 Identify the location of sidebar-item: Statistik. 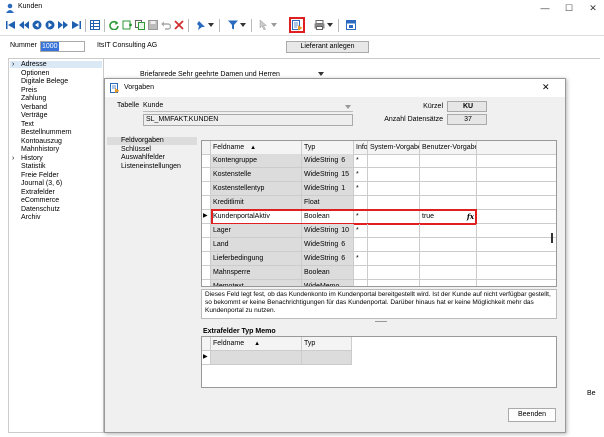
(33, 166).